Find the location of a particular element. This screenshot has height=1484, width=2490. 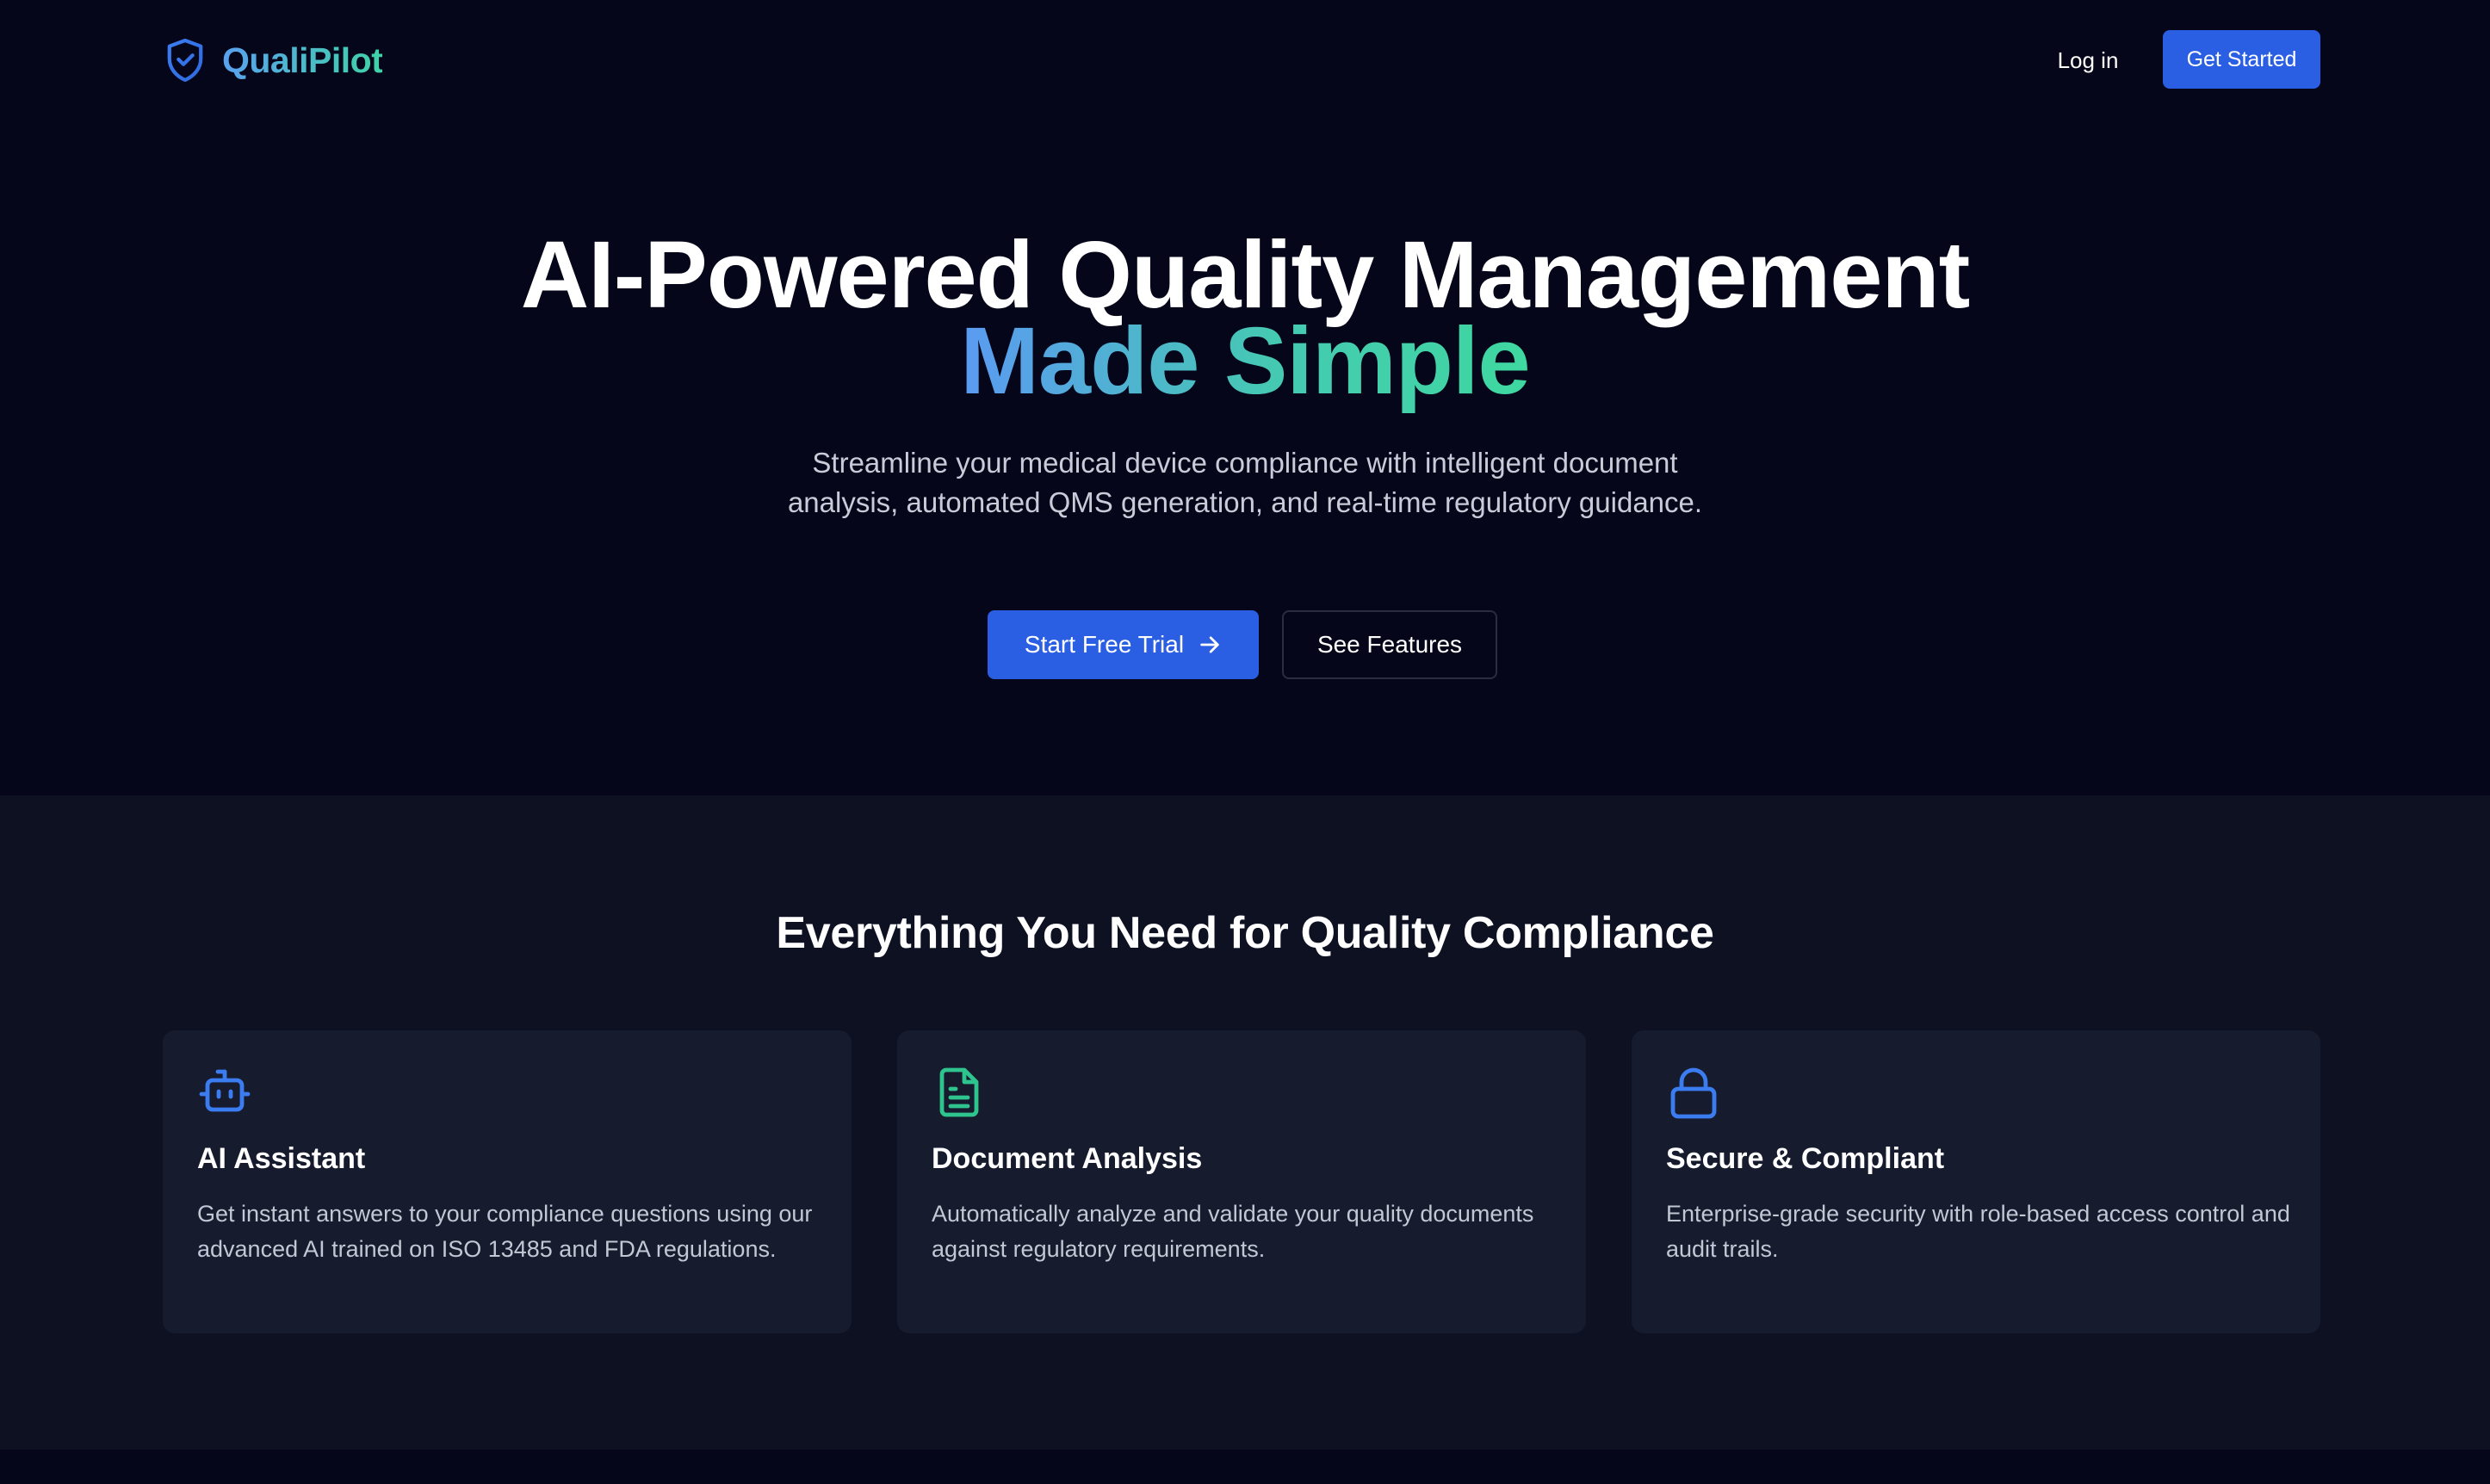

hero-title-accent-text: Made Simple is located at coordinates (1245, 361).